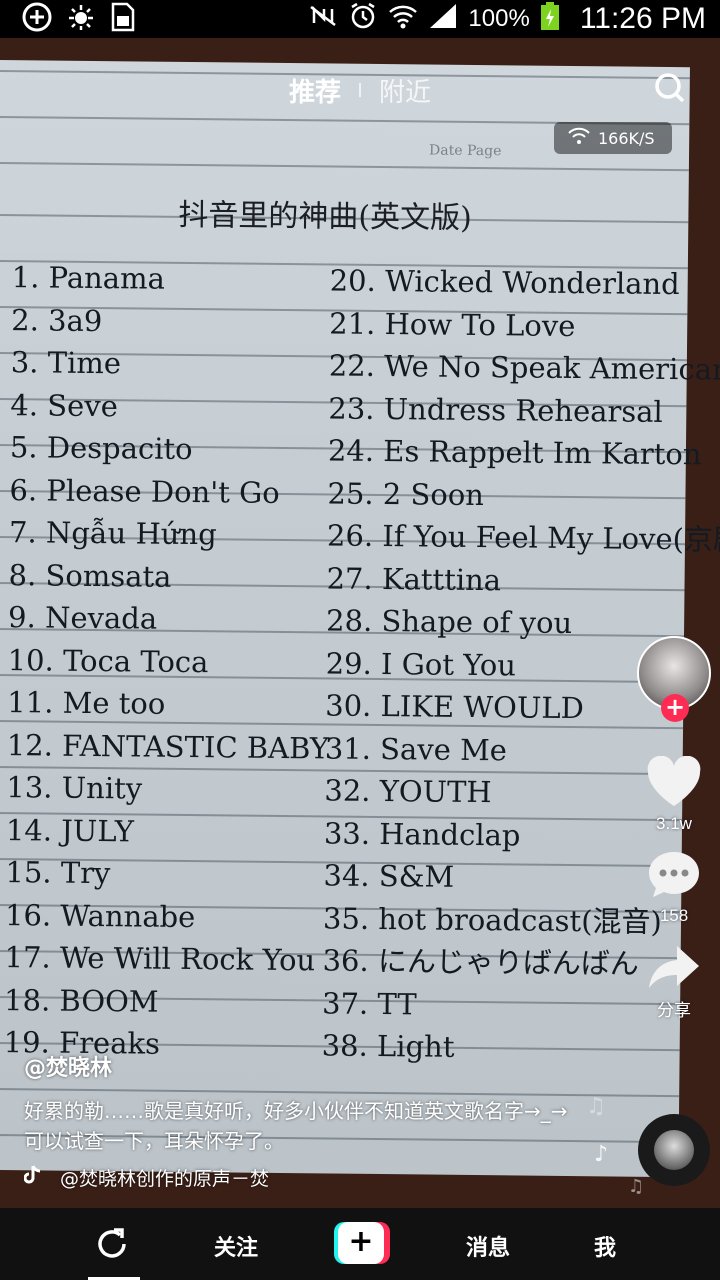 The image size is (720, 1280). I want to click on share-button: 分享, so click(674, 982).